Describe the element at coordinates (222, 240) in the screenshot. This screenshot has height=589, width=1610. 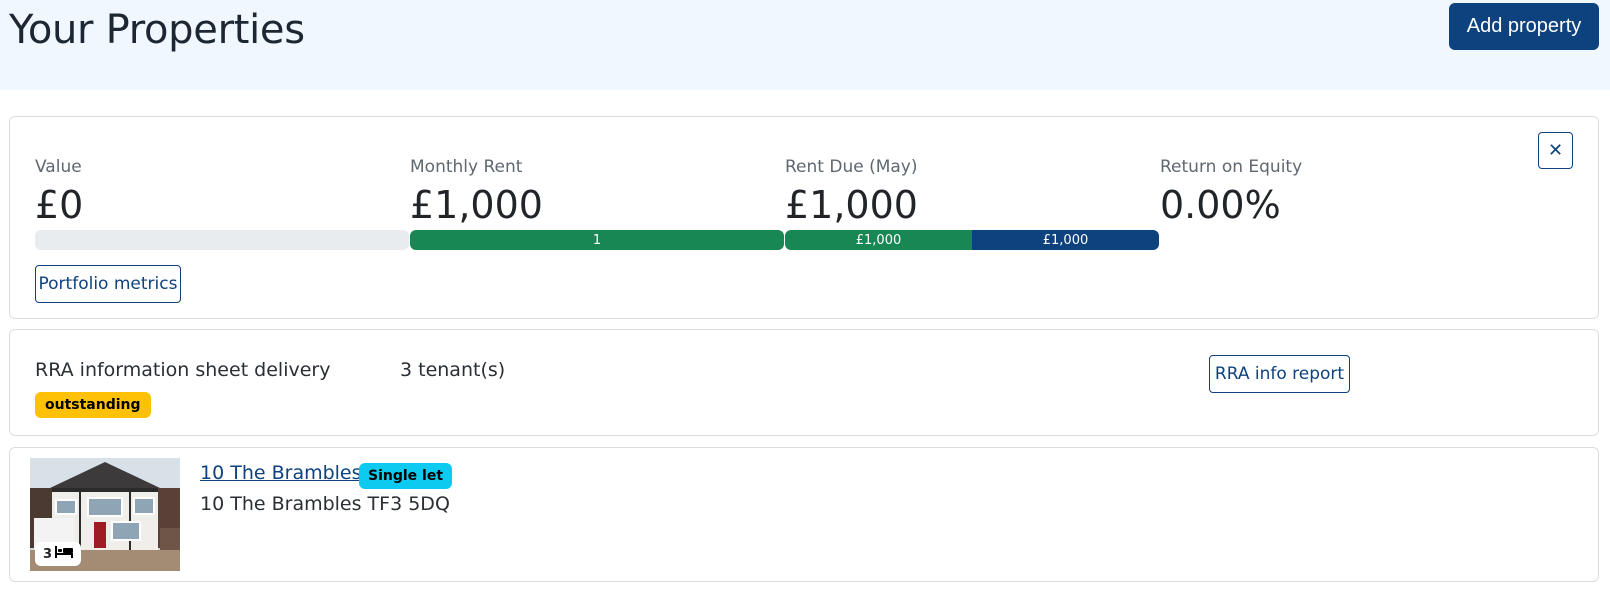
I see `value-progress-bar` at that location.